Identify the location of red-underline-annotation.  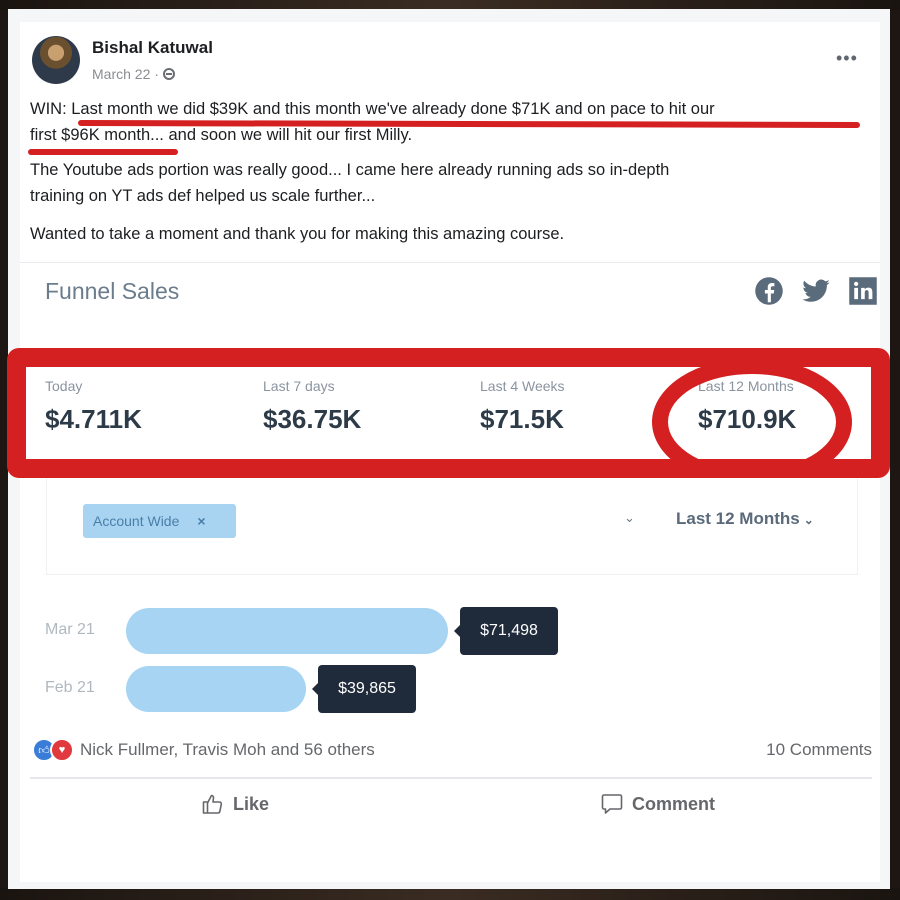
(103, 152).